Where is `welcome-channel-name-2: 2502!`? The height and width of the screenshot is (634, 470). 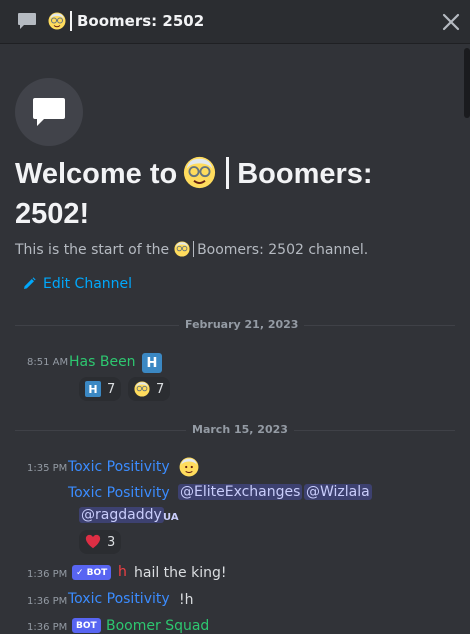 welcome-channel-name-2: 2502! is located at coordinates (52, 214).